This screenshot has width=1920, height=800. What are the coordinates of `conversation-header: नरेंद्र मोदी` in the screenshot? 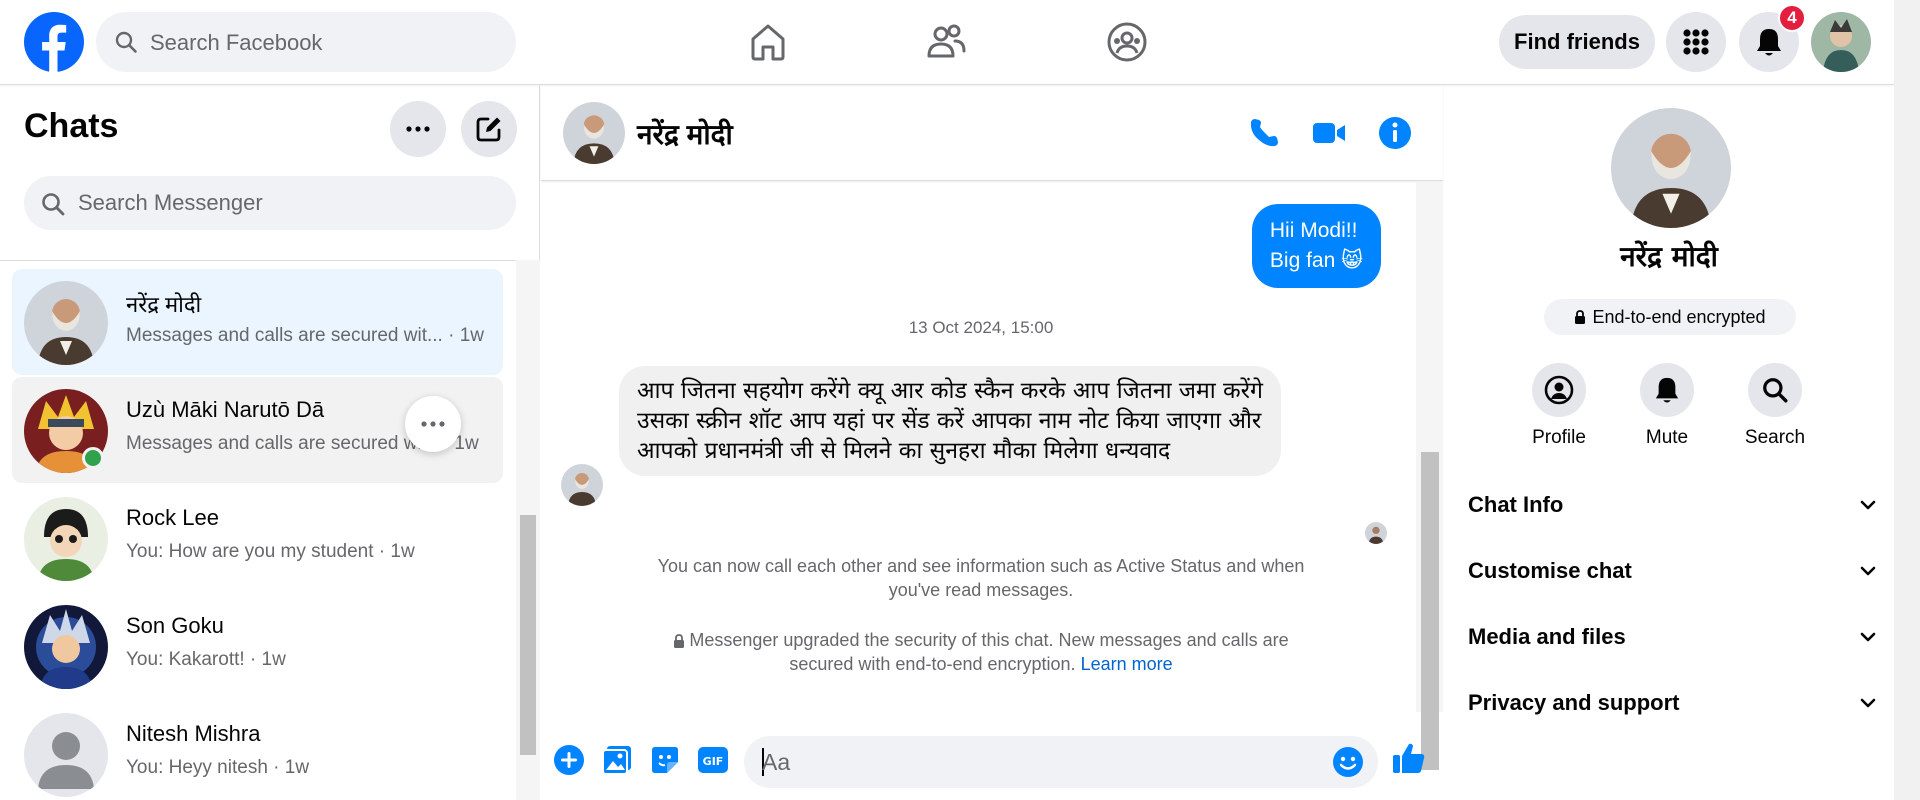 It's located at (992, 133).